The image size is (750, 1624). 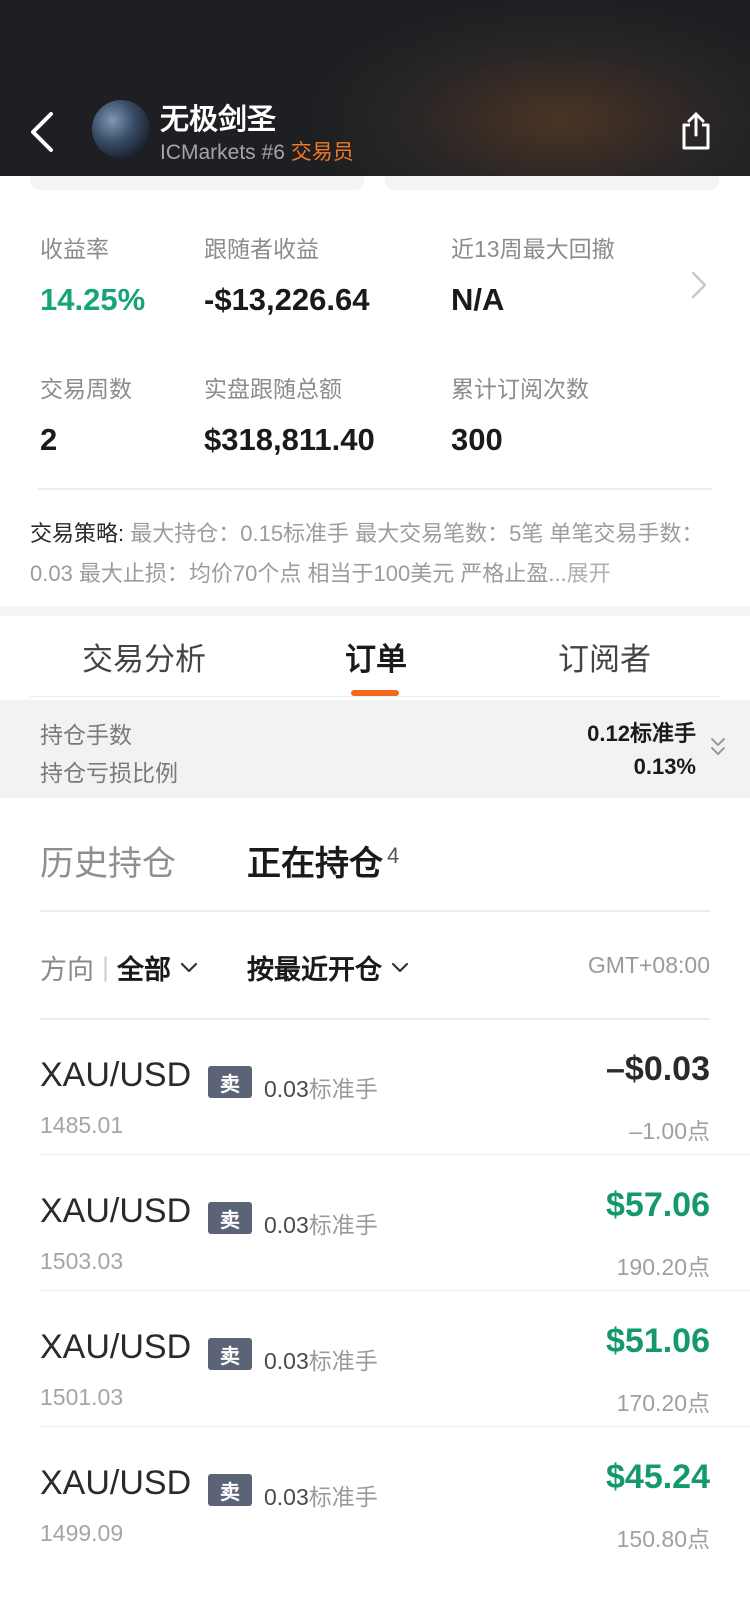 I want to click on tab-subscribers: 订阅者, so click(x=604, y=656).